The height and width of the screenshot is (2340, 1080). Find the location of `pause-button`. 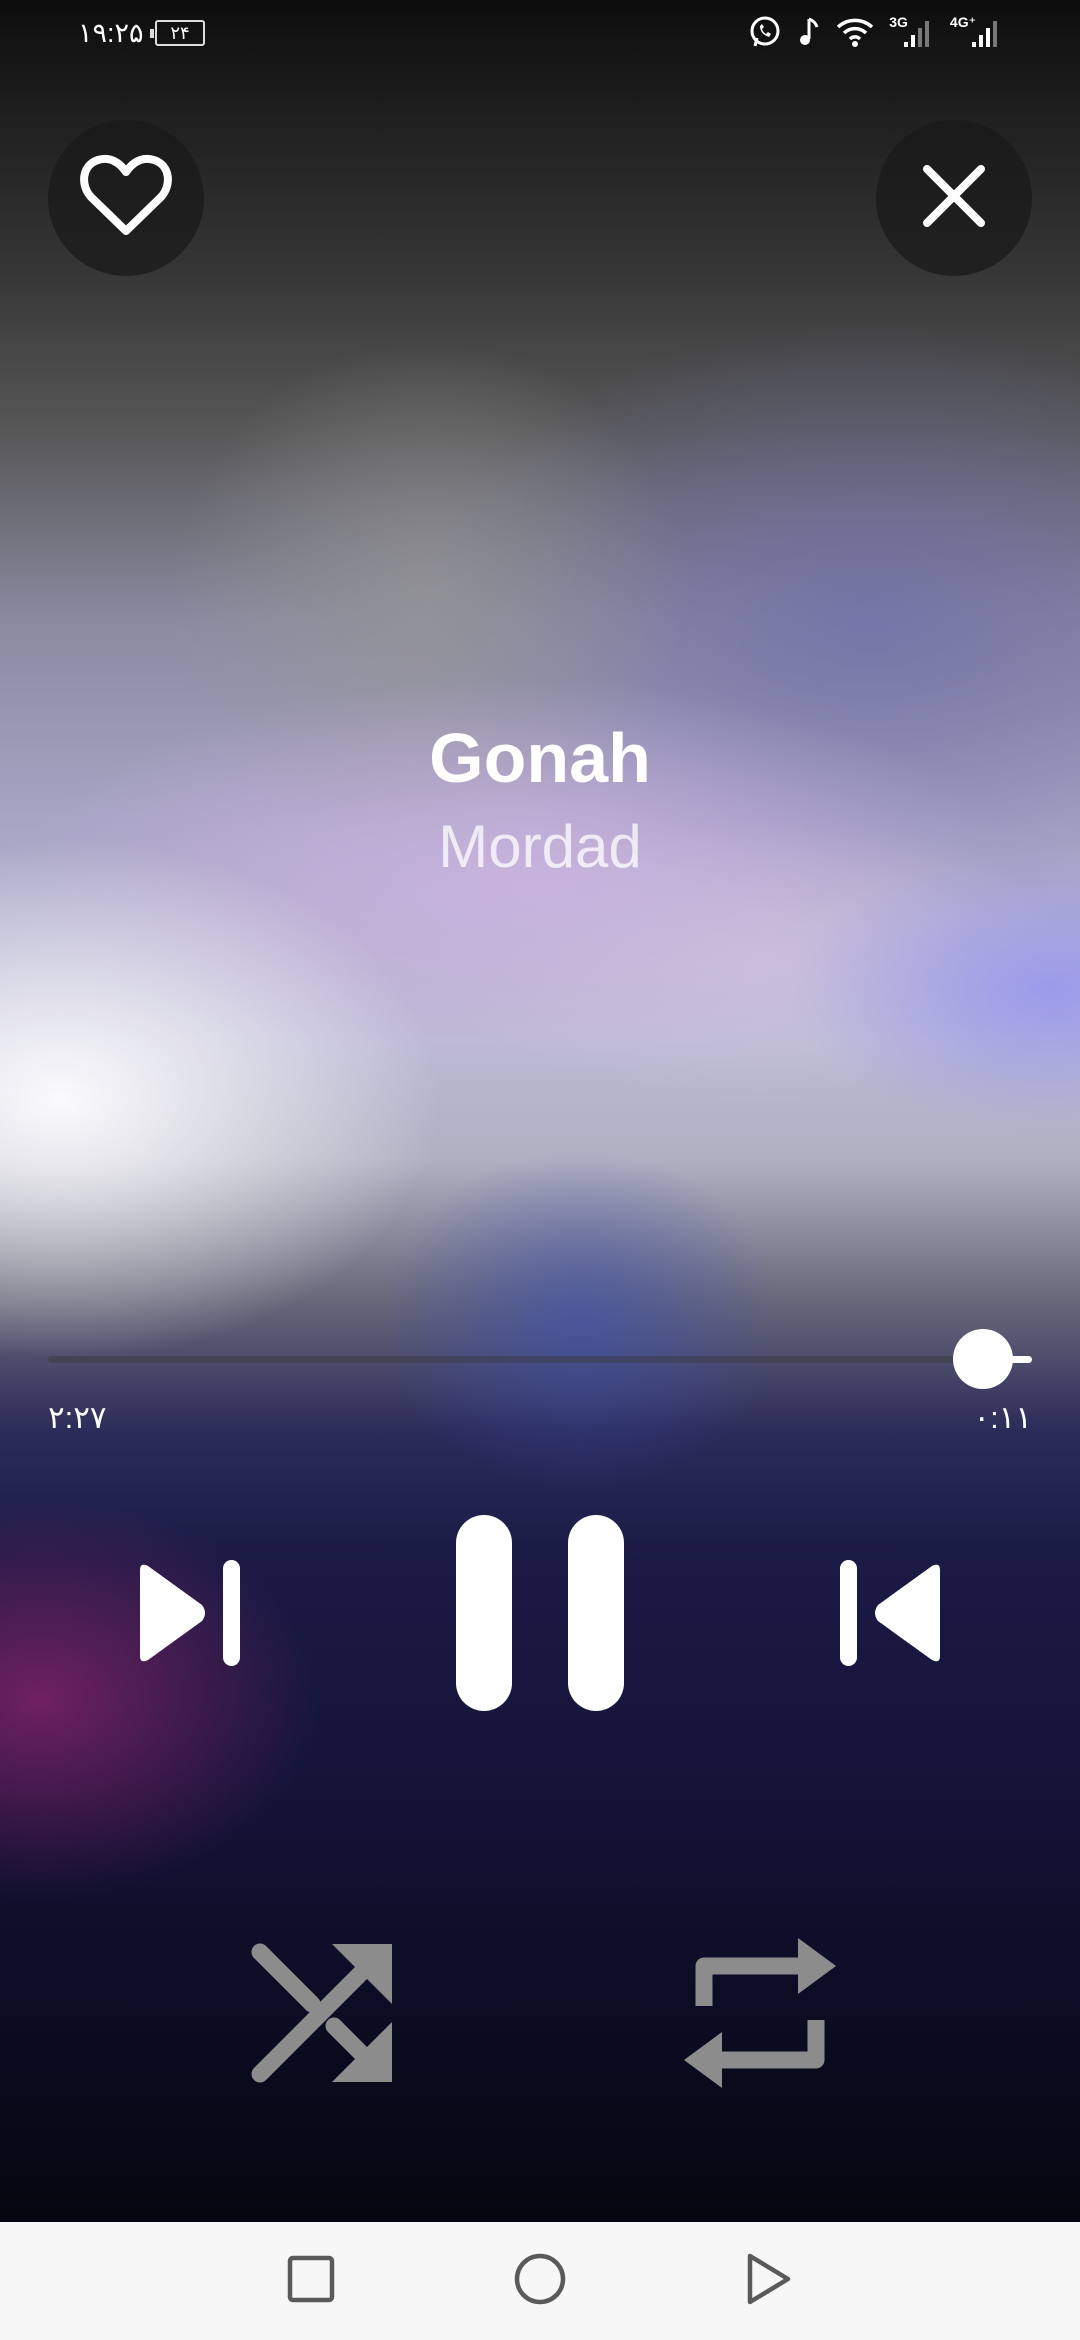

pause-button is located at coordinates (540, 1615).